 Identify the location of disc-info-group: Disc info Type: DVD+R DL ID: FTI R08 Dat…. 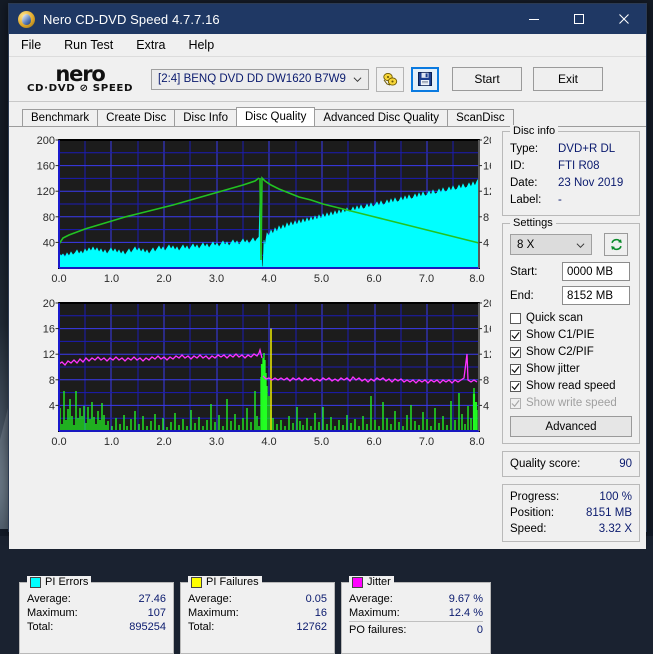
(571, 173).